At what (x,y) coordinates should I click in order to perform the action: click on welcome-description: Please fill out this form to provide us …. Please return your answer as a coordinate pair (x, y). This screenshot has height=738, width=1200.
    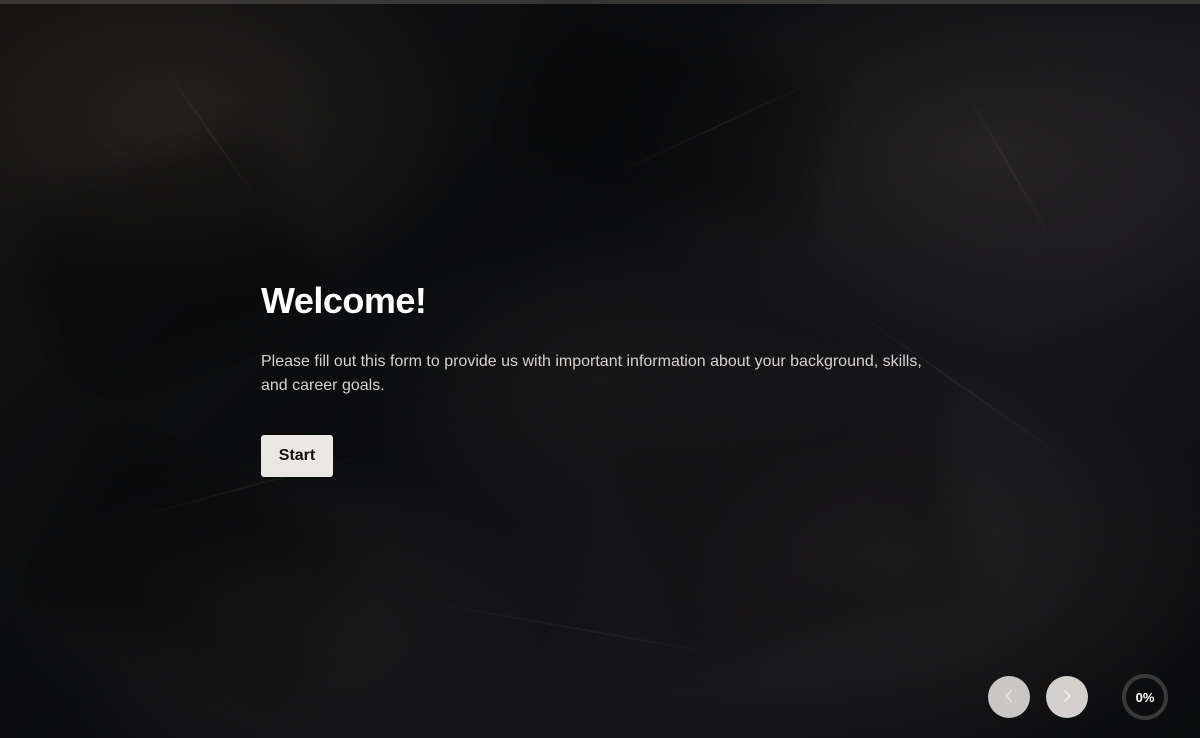
    Looking at the image, I should click on (591, 373).